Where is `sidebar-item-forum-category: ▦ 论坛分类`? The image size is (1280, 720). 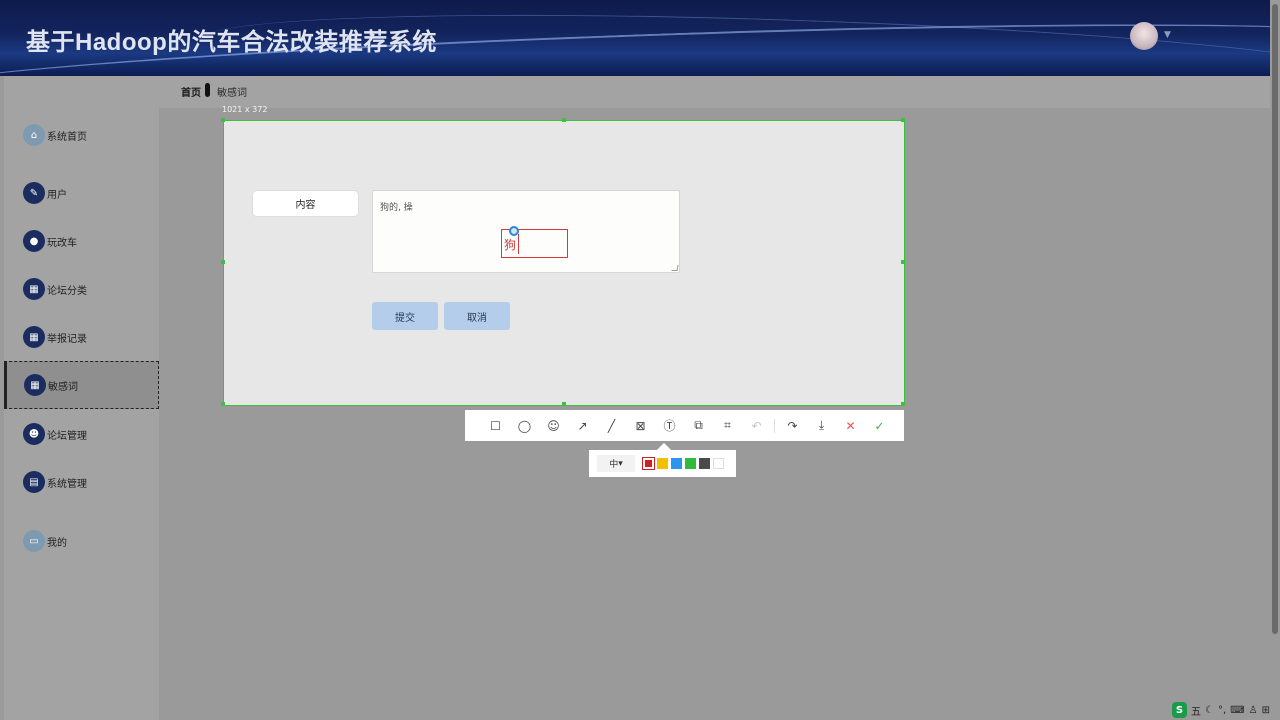
sidebar-item-forum-category: ▦ 论坛分类 is located at coordinates (81, 289).